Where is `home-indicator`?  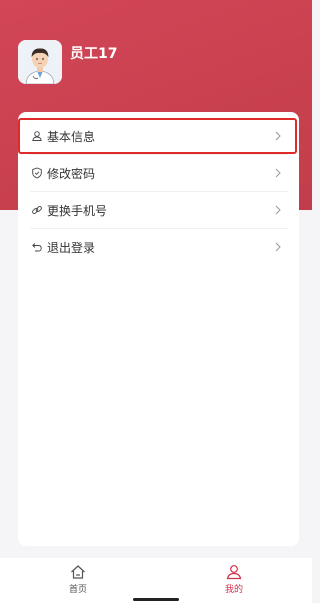 home-indicator is located at coordinates (156, 599).